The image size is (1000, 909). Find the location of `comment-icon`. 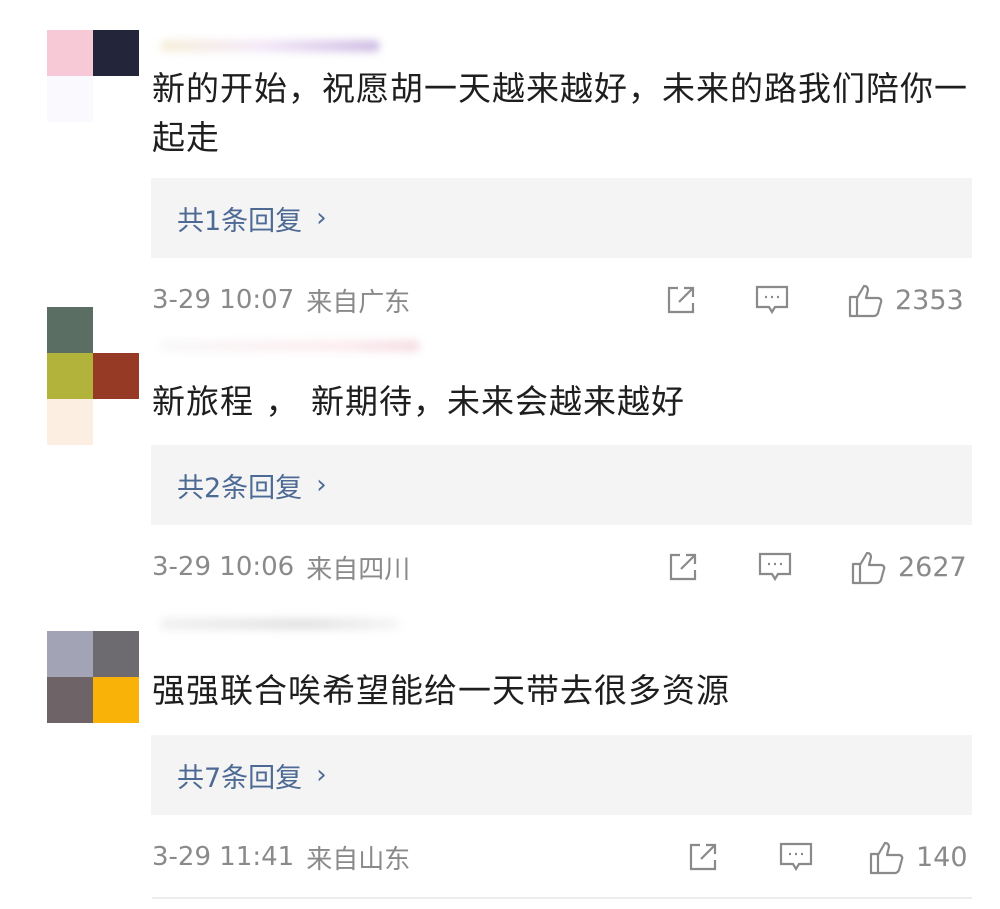

comment-icon is located at coordinates (796, 857).